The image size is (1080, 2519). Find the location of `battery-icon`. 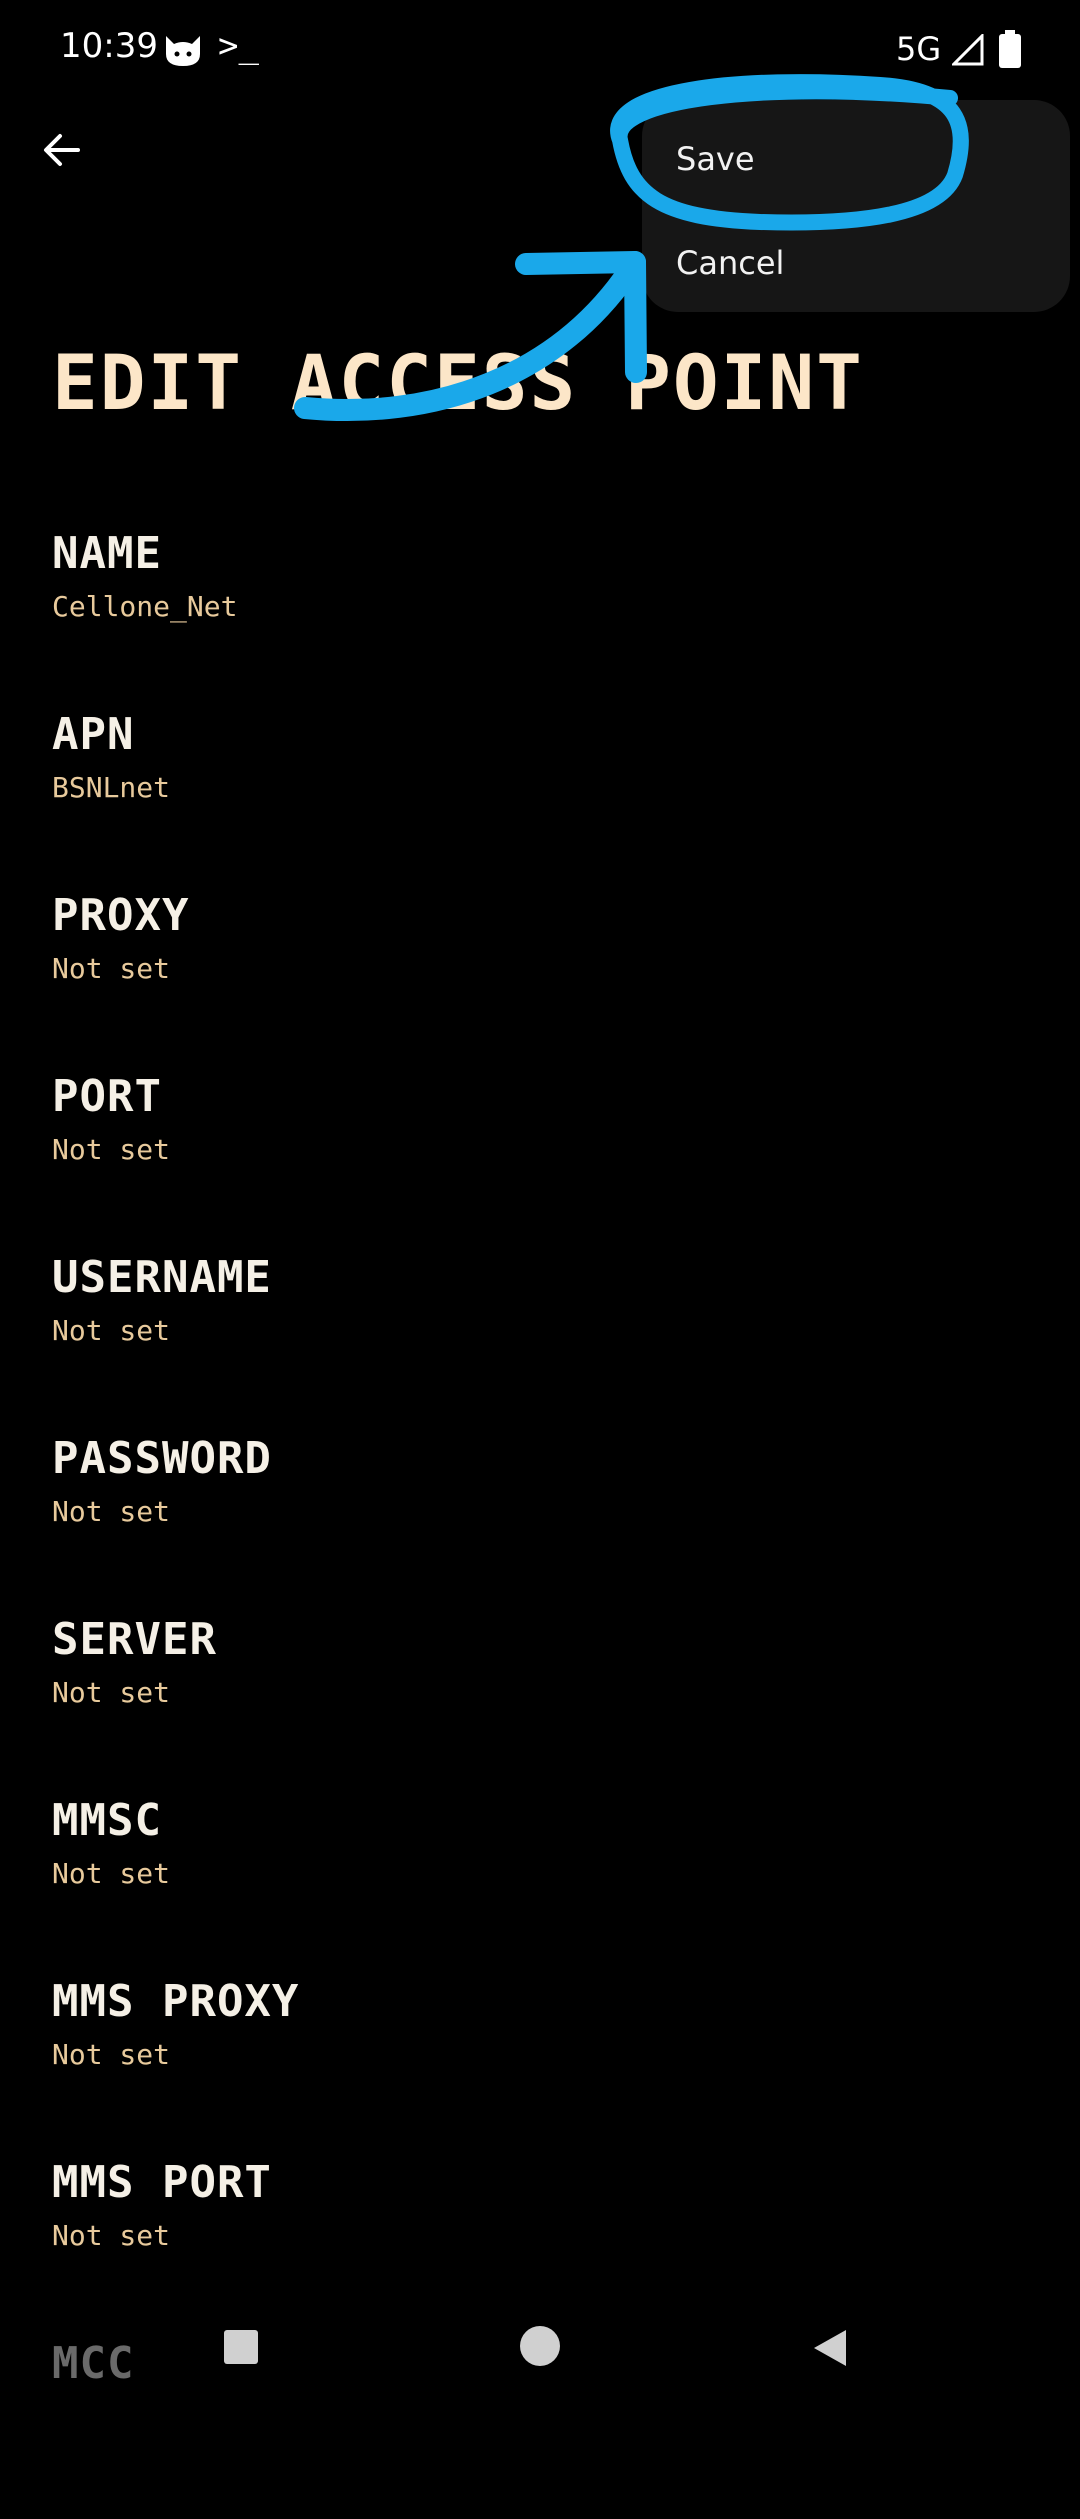

battery-icon is located at coordinates (1010, 49).